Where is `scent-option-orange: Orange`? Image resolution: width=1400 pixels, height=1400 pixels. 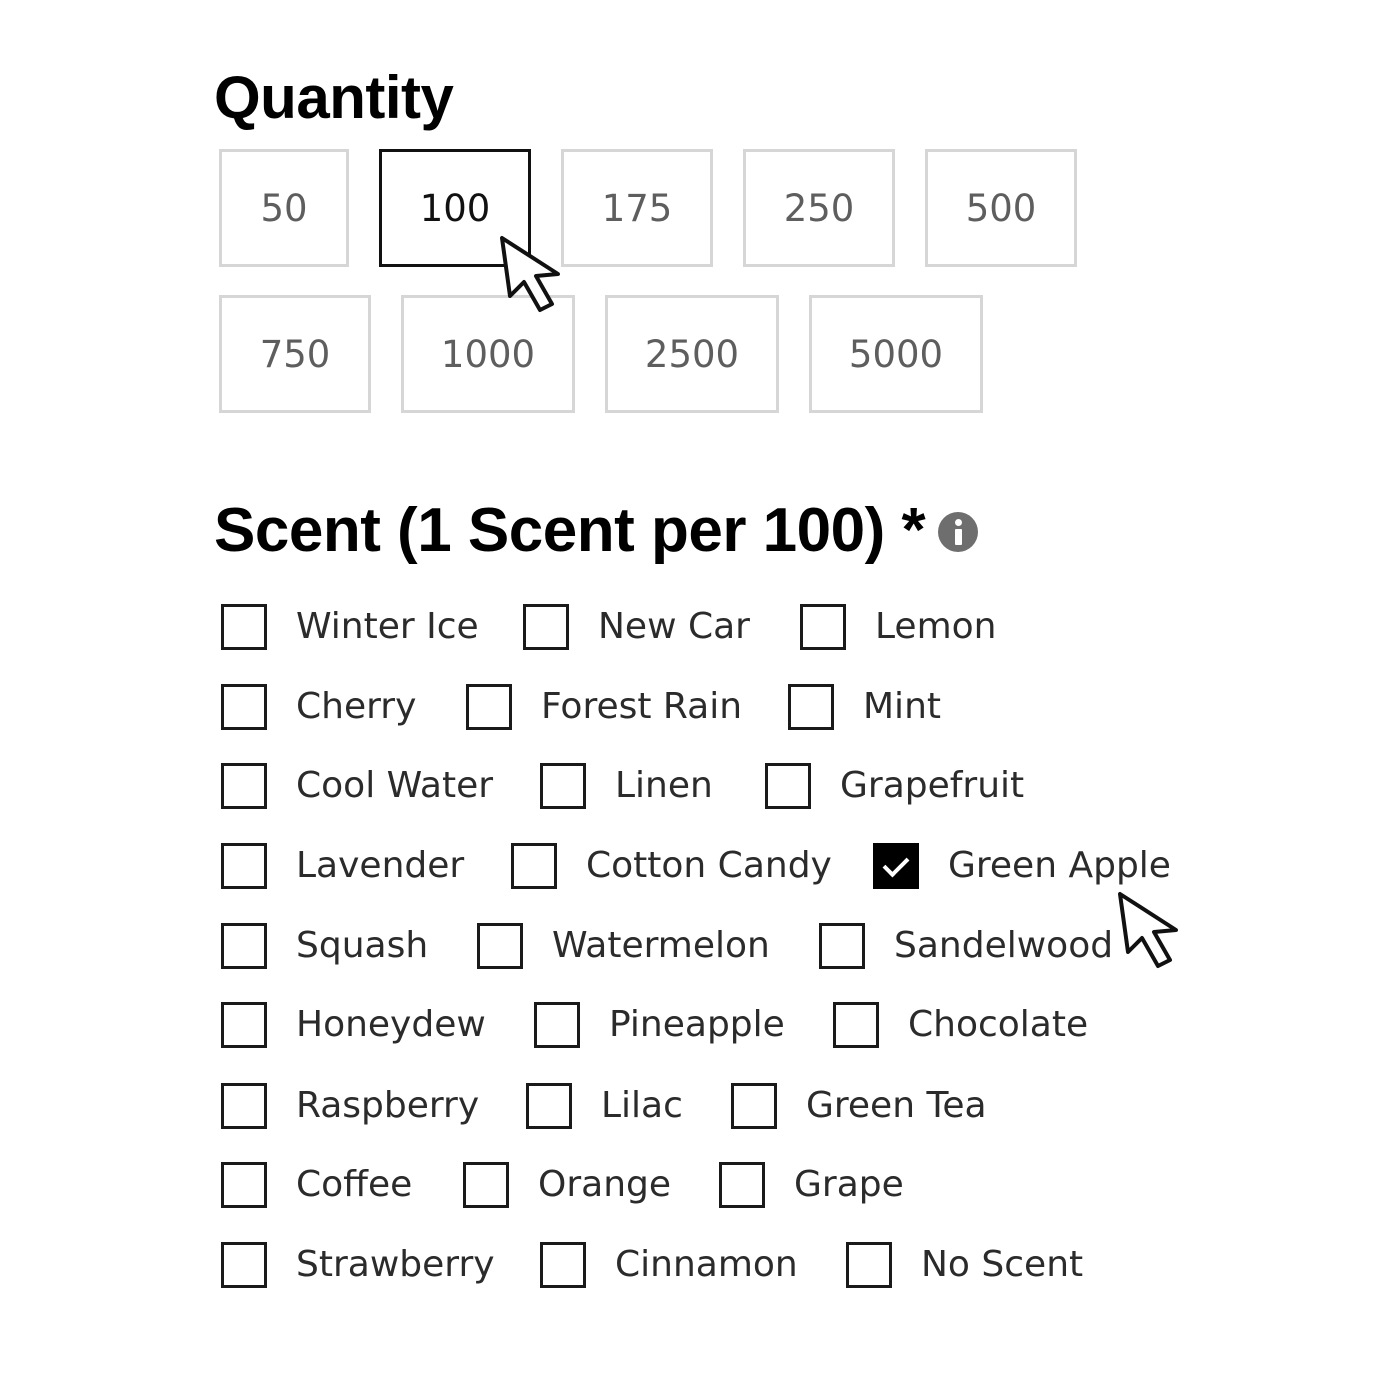
scent-option-orange: Orange is located at coordinates (567, 1185).